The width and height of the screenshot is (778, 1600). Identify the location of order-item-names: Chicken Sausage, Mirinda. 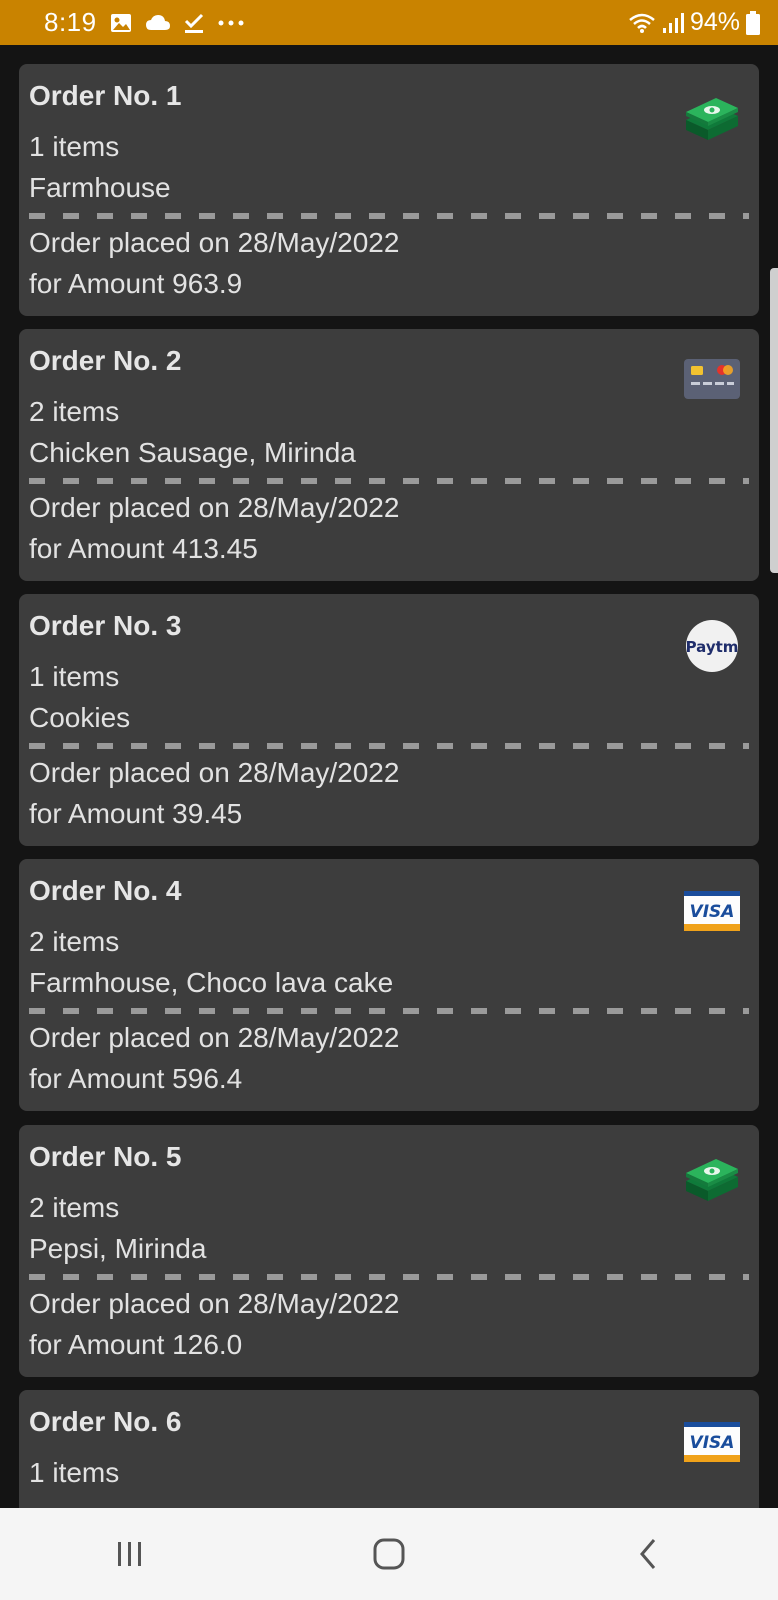
(192, 452).